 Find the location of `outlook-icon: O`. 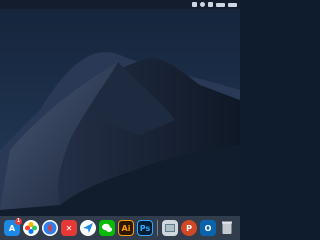

outlook-icon: O is located at coordinates (208, 228).